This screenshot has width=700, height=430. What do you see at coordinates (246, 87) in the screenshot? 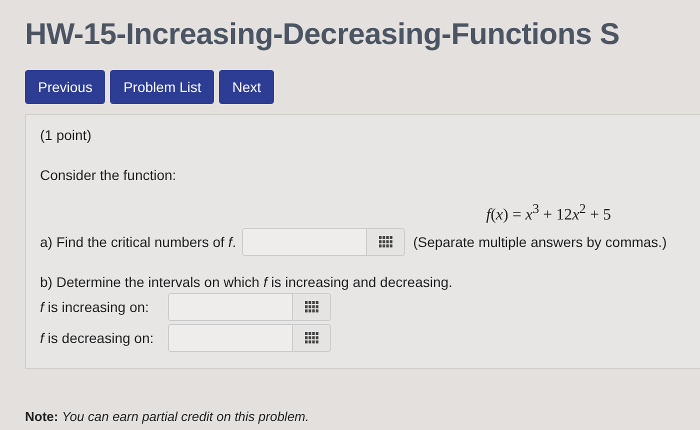
I see `nav-button: Next` at bounding box center [246, 87].